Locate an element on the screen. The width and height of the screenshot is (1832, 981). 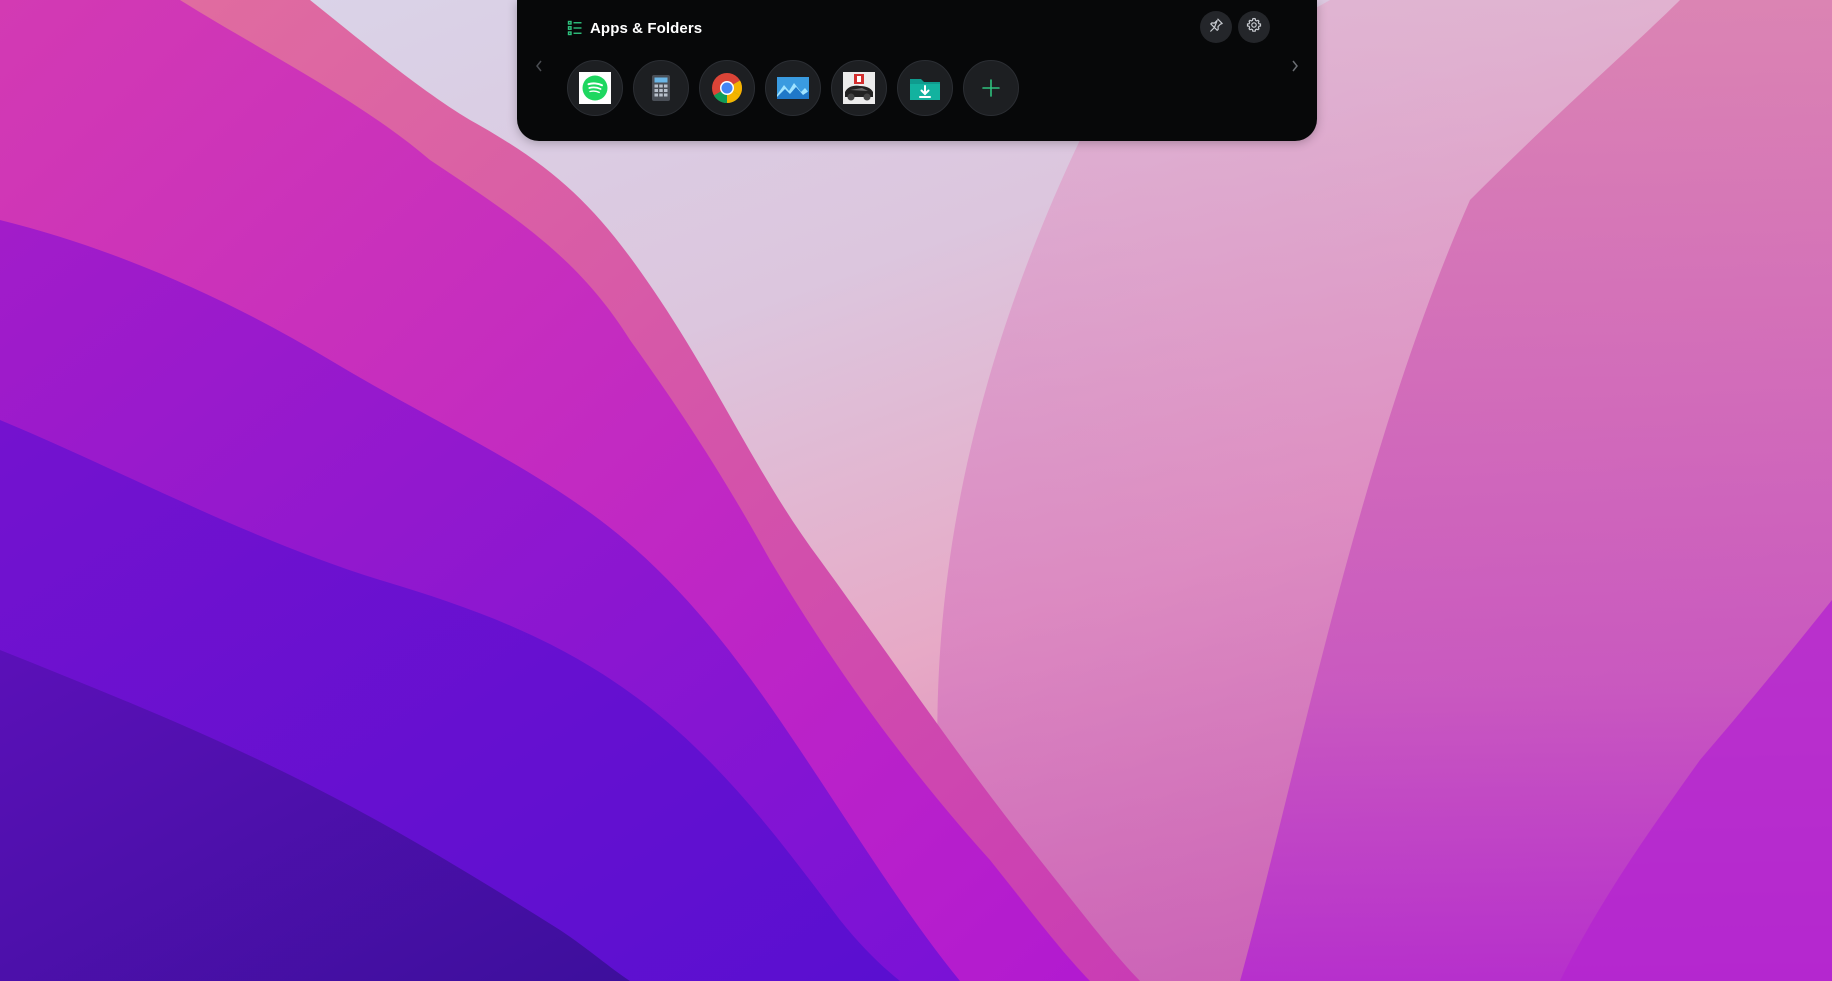
chevron-right-icon is located at coordinates (1295, 68).